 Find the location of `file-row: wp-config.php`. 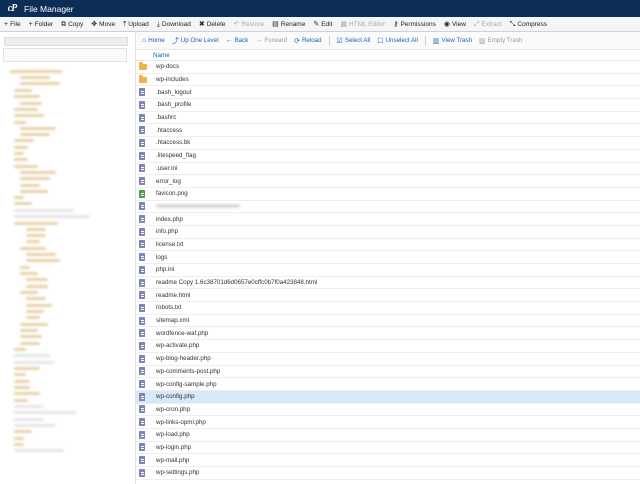

file-row: wp-config.php is located at coordinates (388, 397).